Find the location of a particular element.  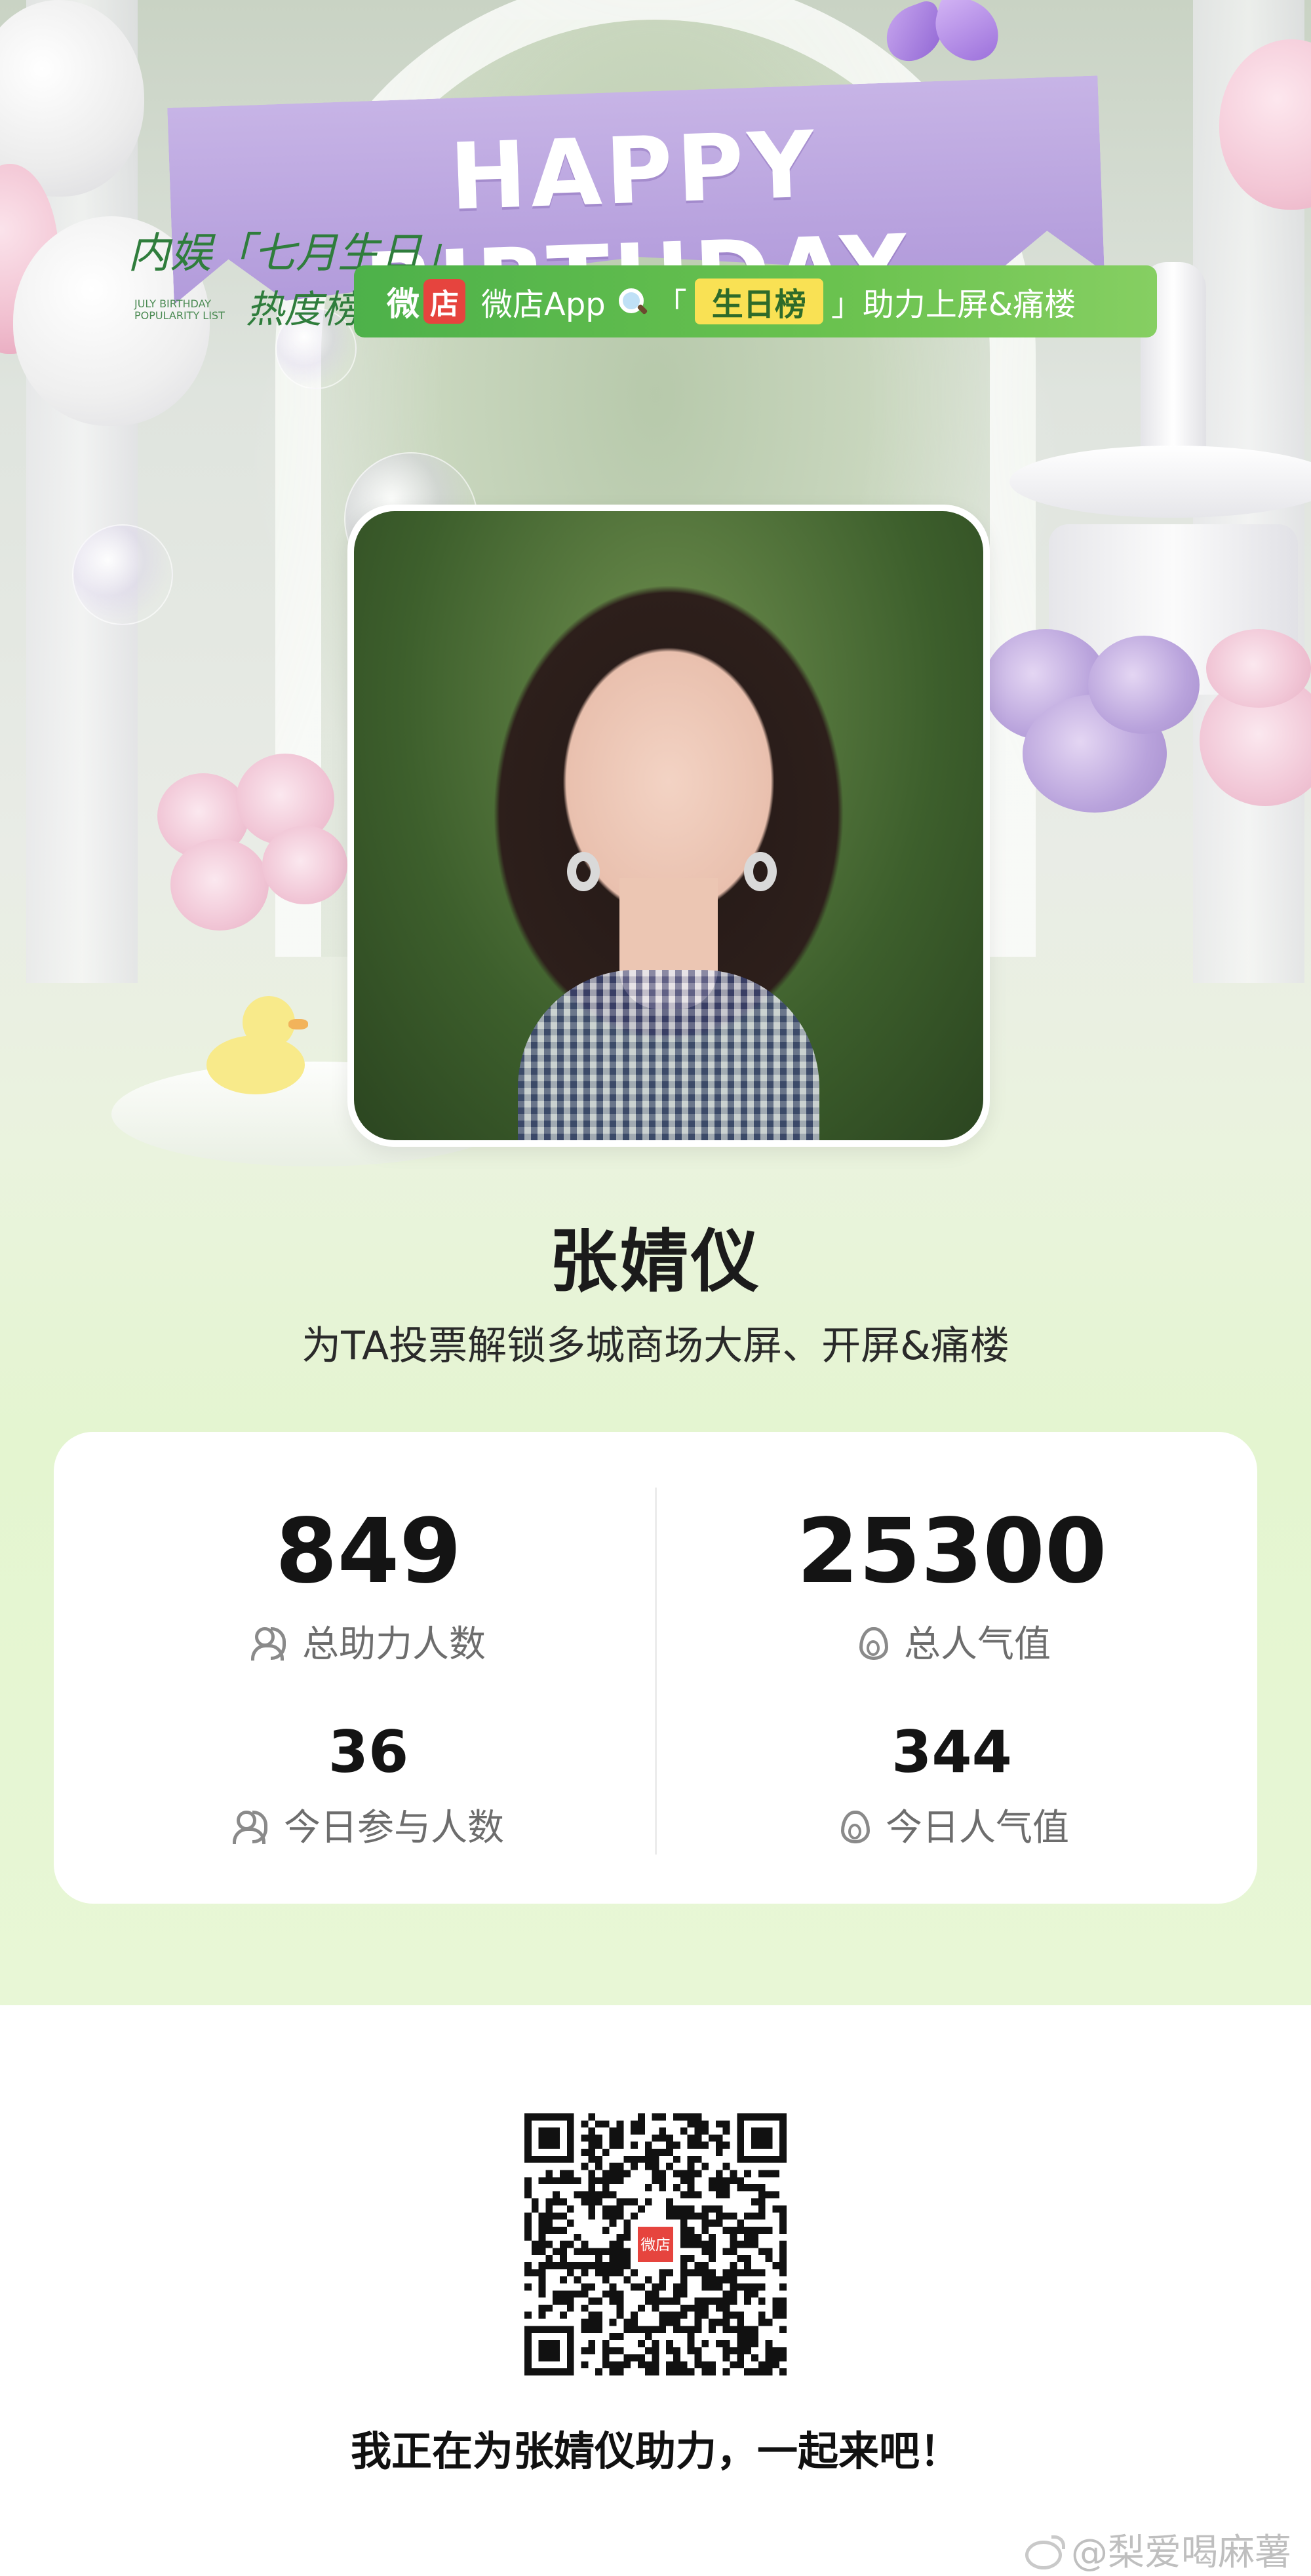

celebrity-name: 张婧仪 is located at coordinates (655, 1261).